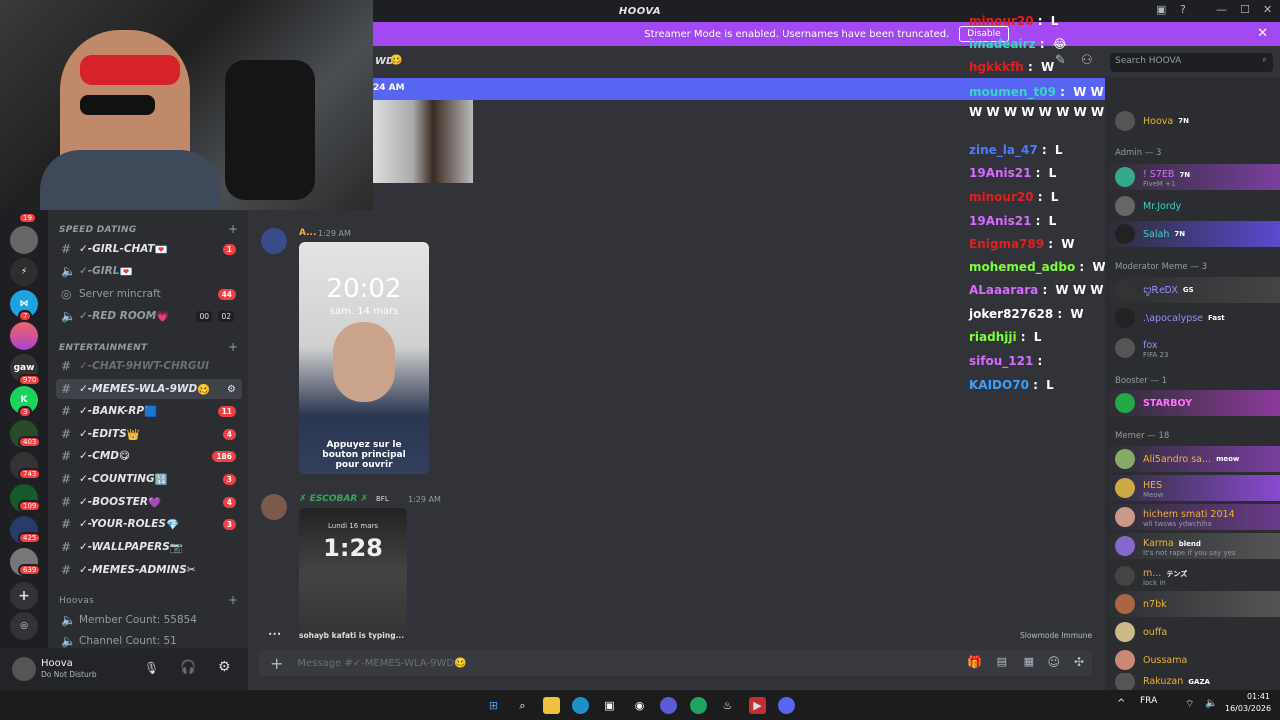  What do you see at coordinates (580, 705) in the screenshot?
I see `edge-icon` at bounding box center [580, 705].